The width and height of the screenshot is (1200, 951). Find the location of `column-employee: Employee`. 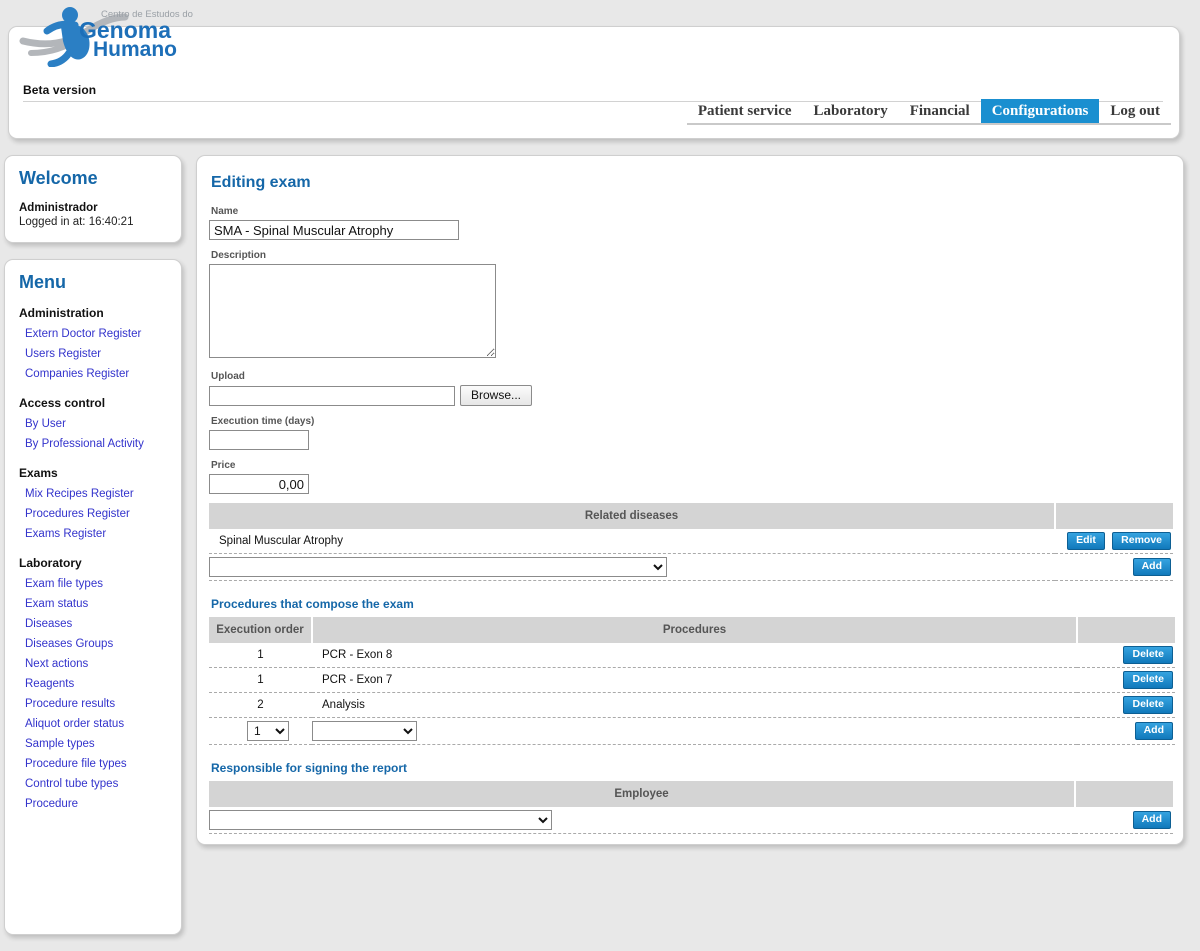

column-employee: Employee is located at coordinates (642, 794).